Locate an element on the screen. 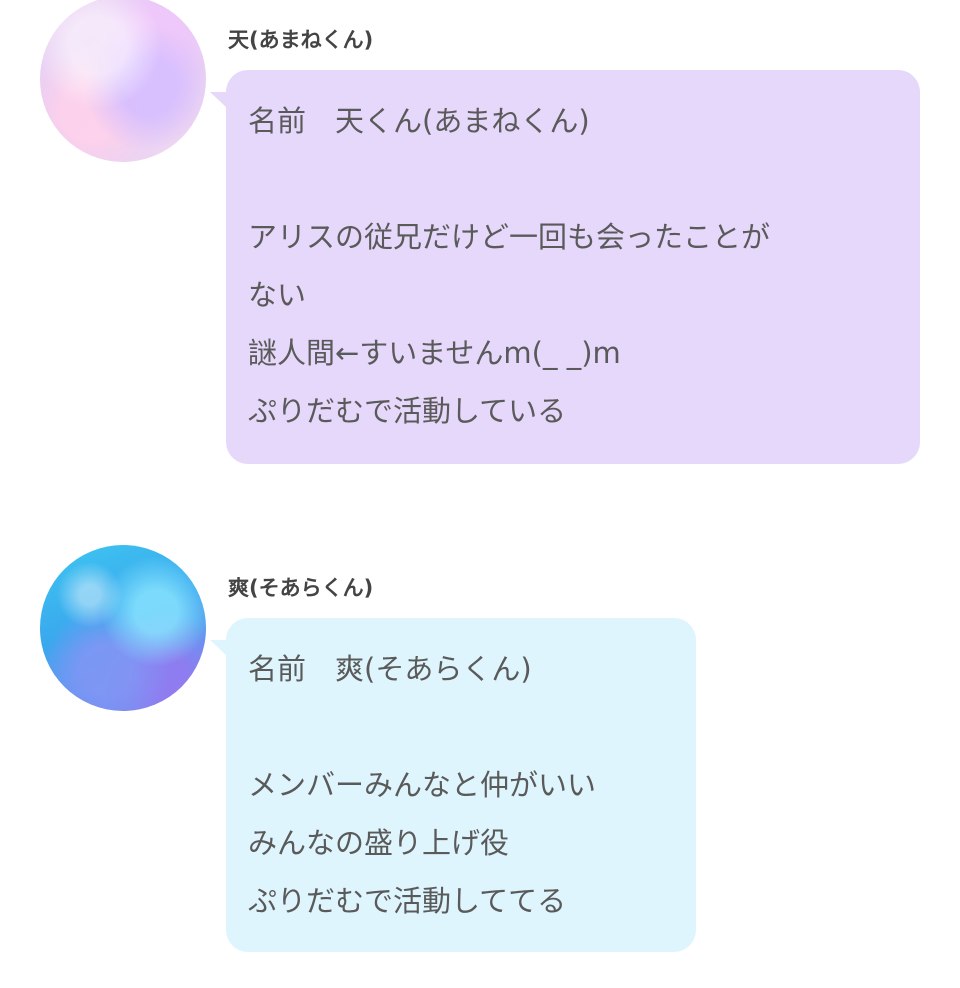 Image resolution: width=960 pixels, height=988 pixels. message-line: ぷりだむで活動している is located at coordinates (407, 411).